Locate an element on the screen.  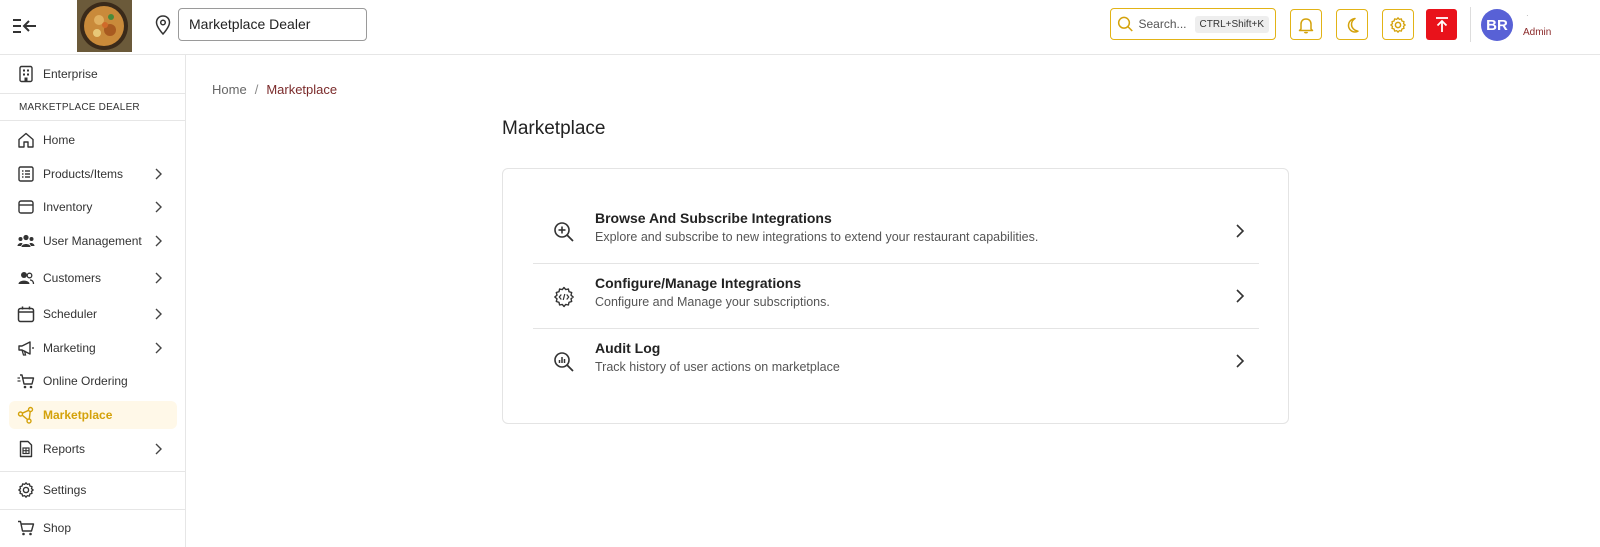
search-chart-icon is located at coordinates (564, 362).